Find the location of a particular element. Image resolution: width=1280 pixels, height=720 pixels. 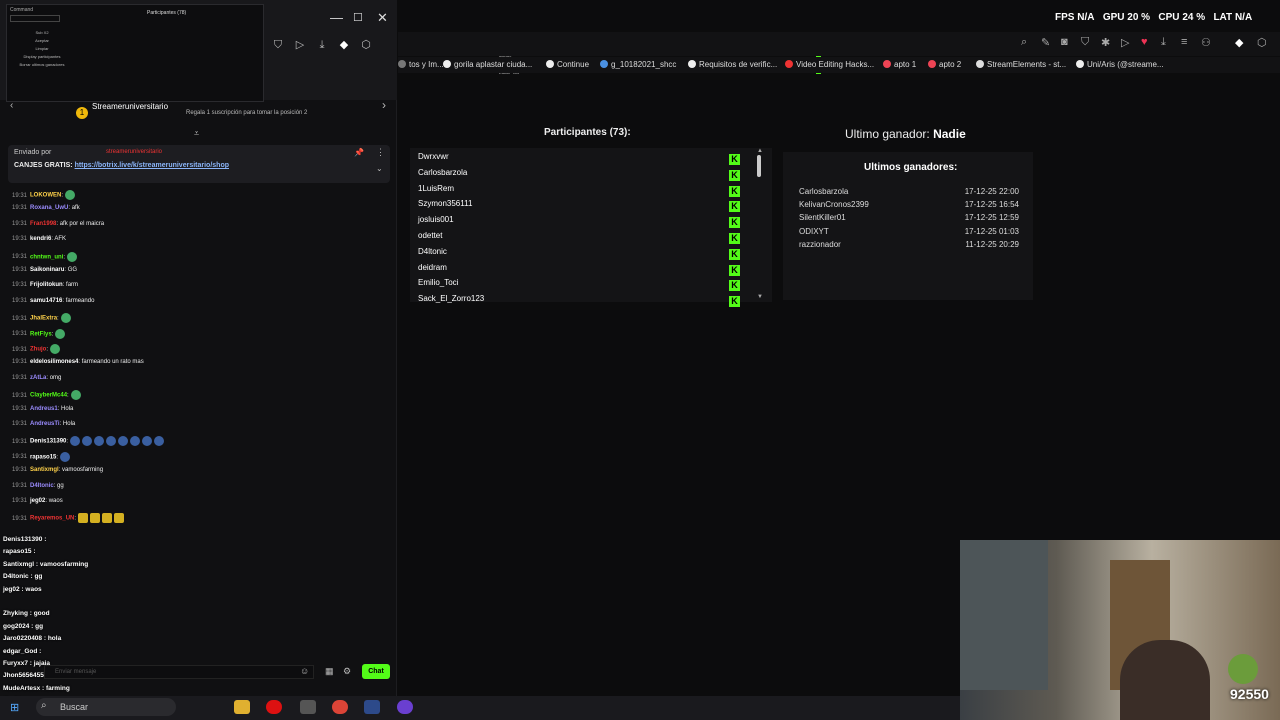

tool-side-button: Borrar ultimos ganadores is located at coordinates (42, 65).